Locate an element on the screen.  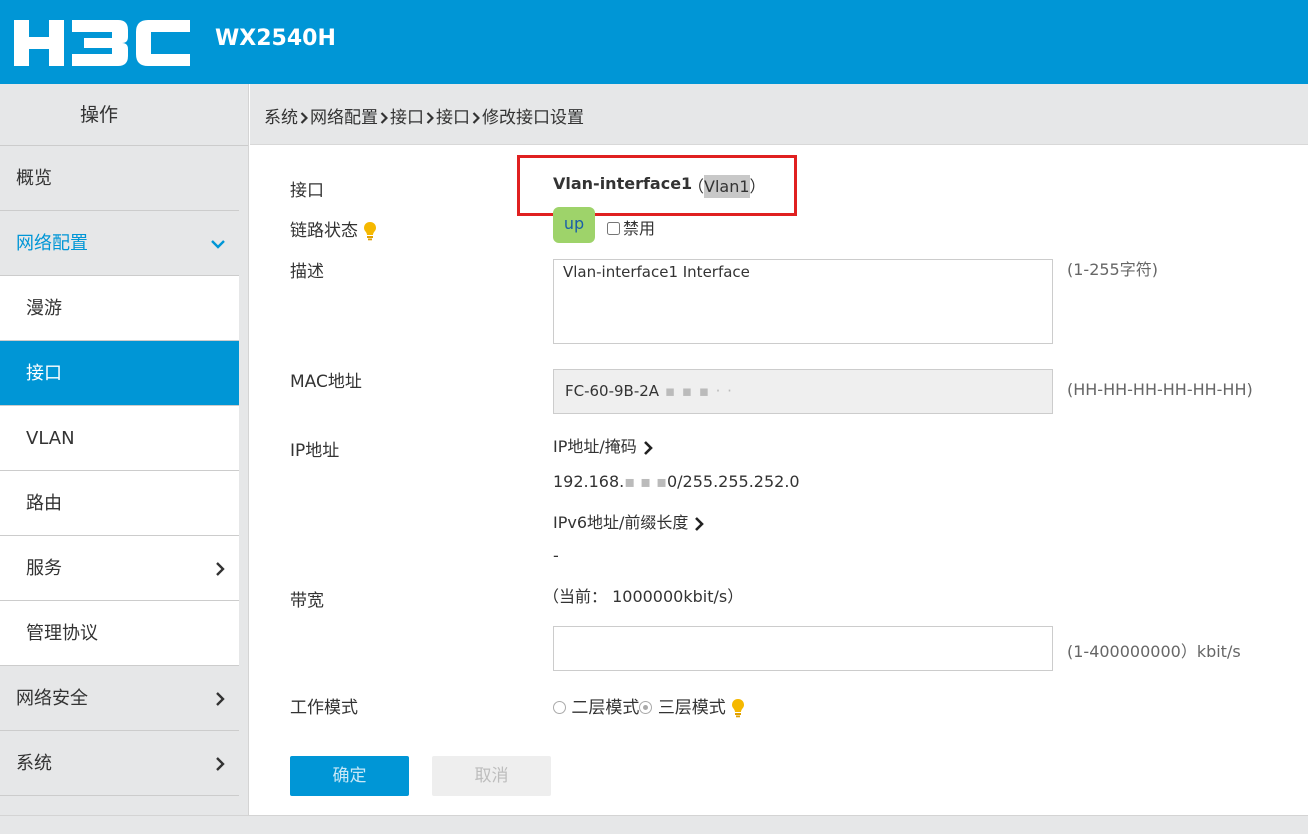
layer3-label: 三层模式 is located at coordinates (692, 708).